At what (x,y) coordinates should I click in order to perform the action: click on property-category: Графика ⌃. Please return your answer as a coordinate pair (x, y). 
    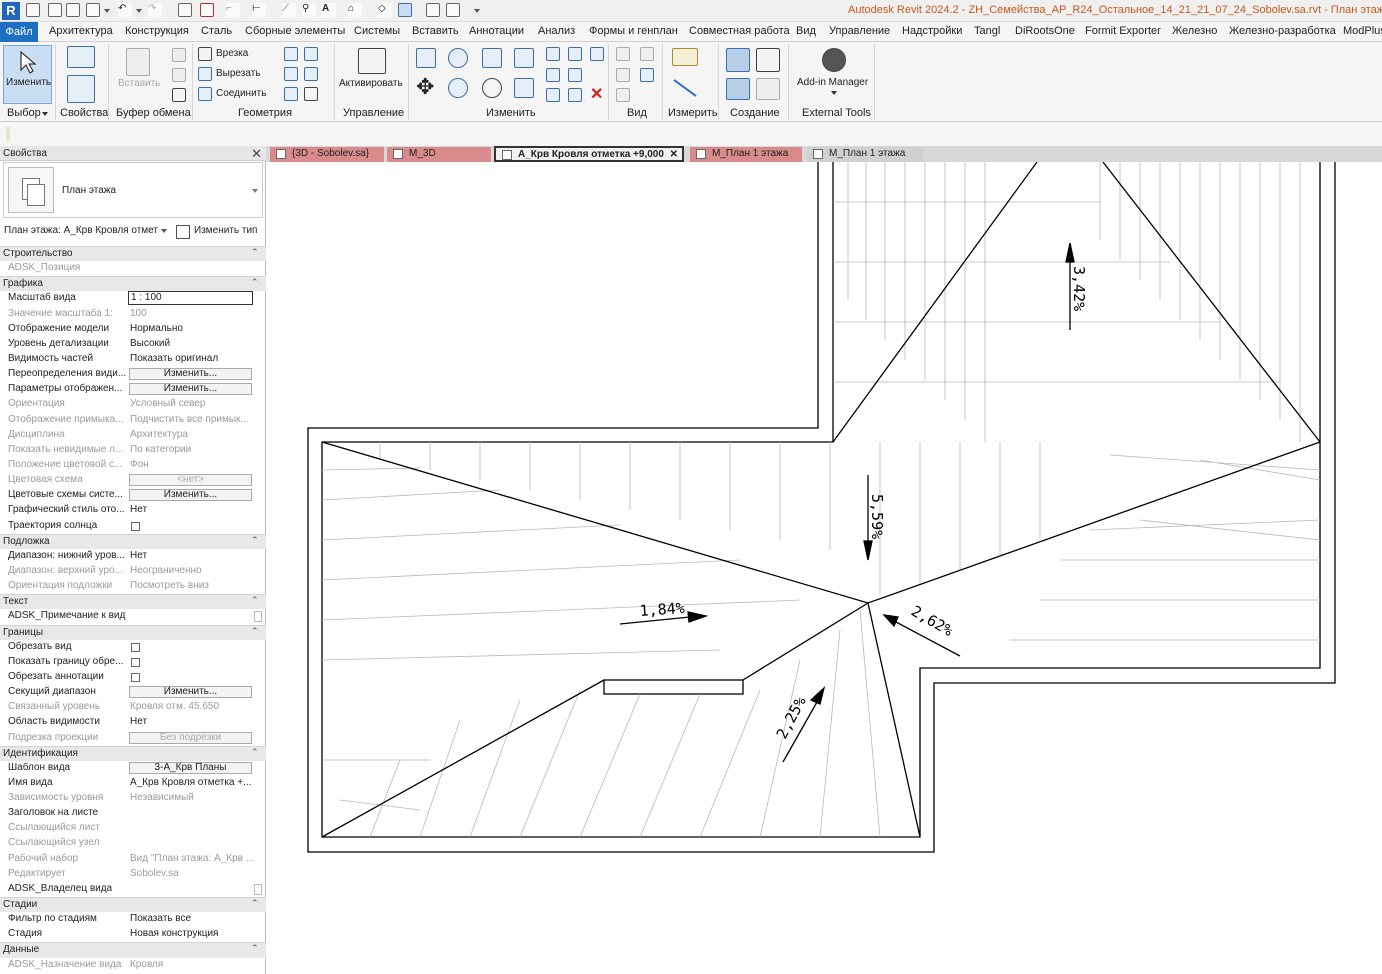
    Looking at the image, I should click on (133, 284).